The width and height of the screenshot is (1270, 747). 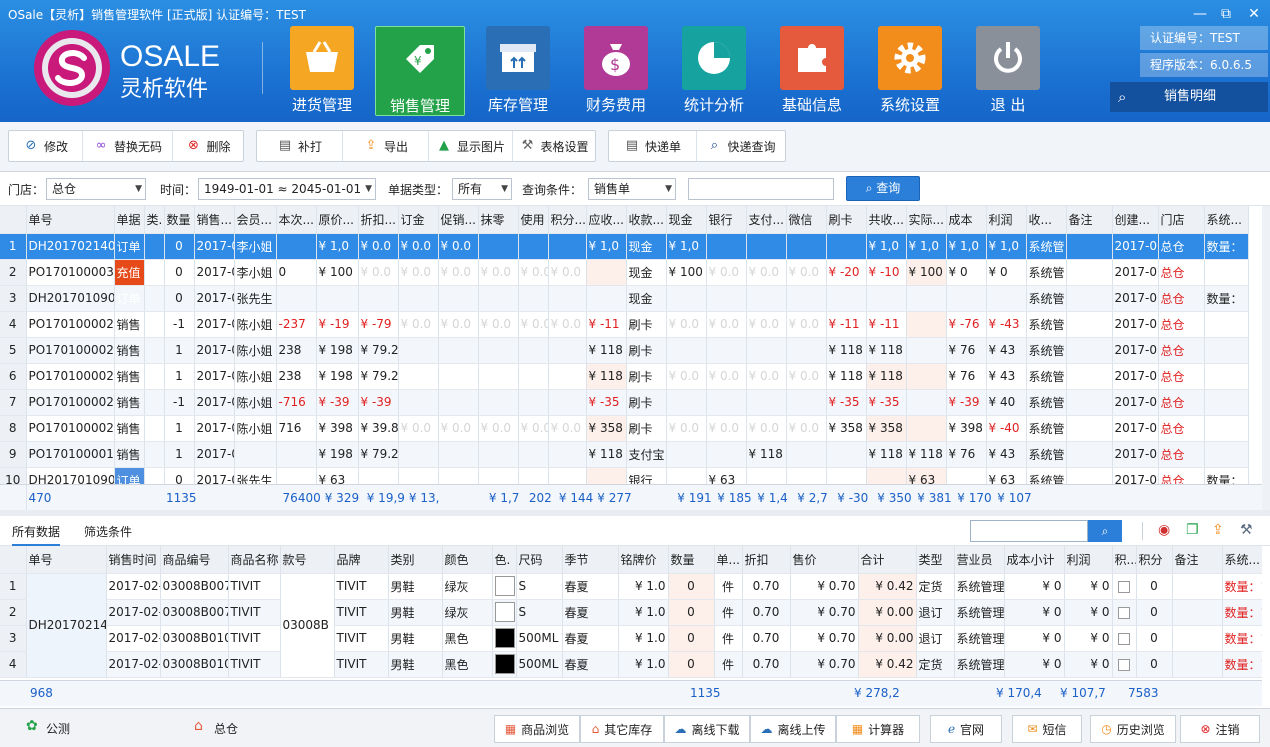 I want to click on query-button: ⌕ 查询, so click(x=883, y=188).